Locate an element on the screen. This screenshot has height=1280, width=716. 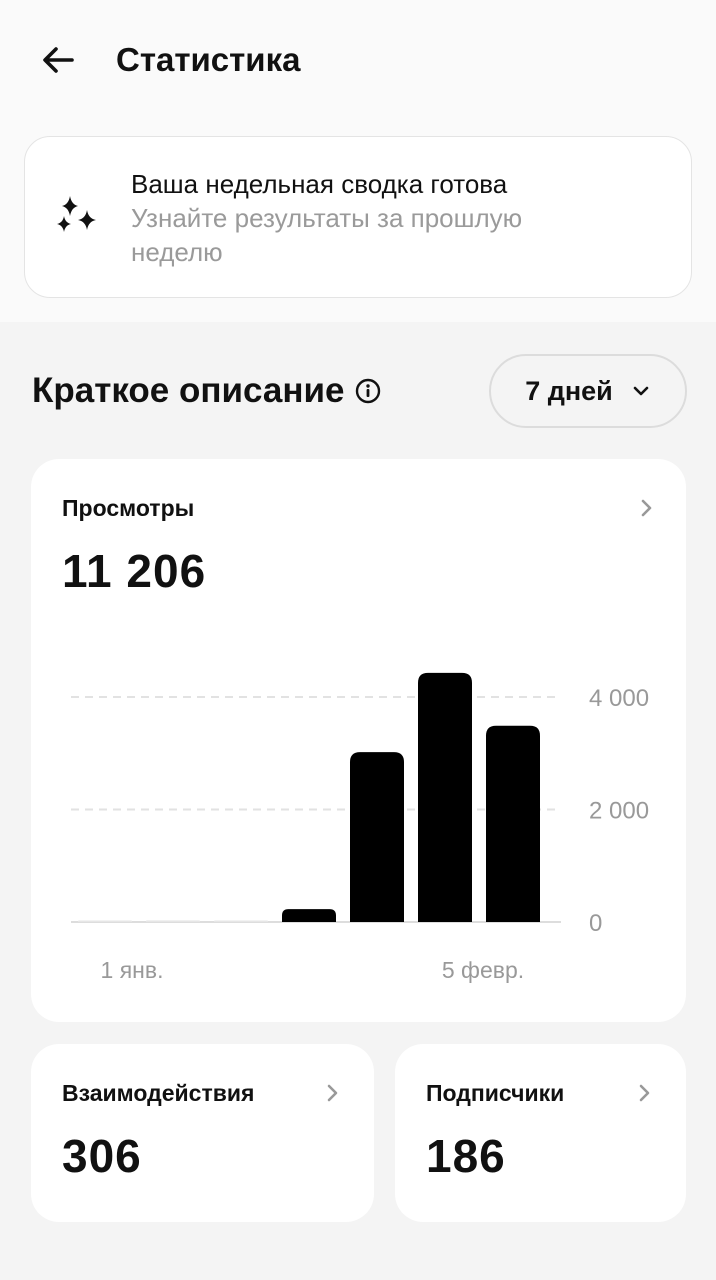
x-tick-label: 1 янв. is located at coordinates (132, 970).